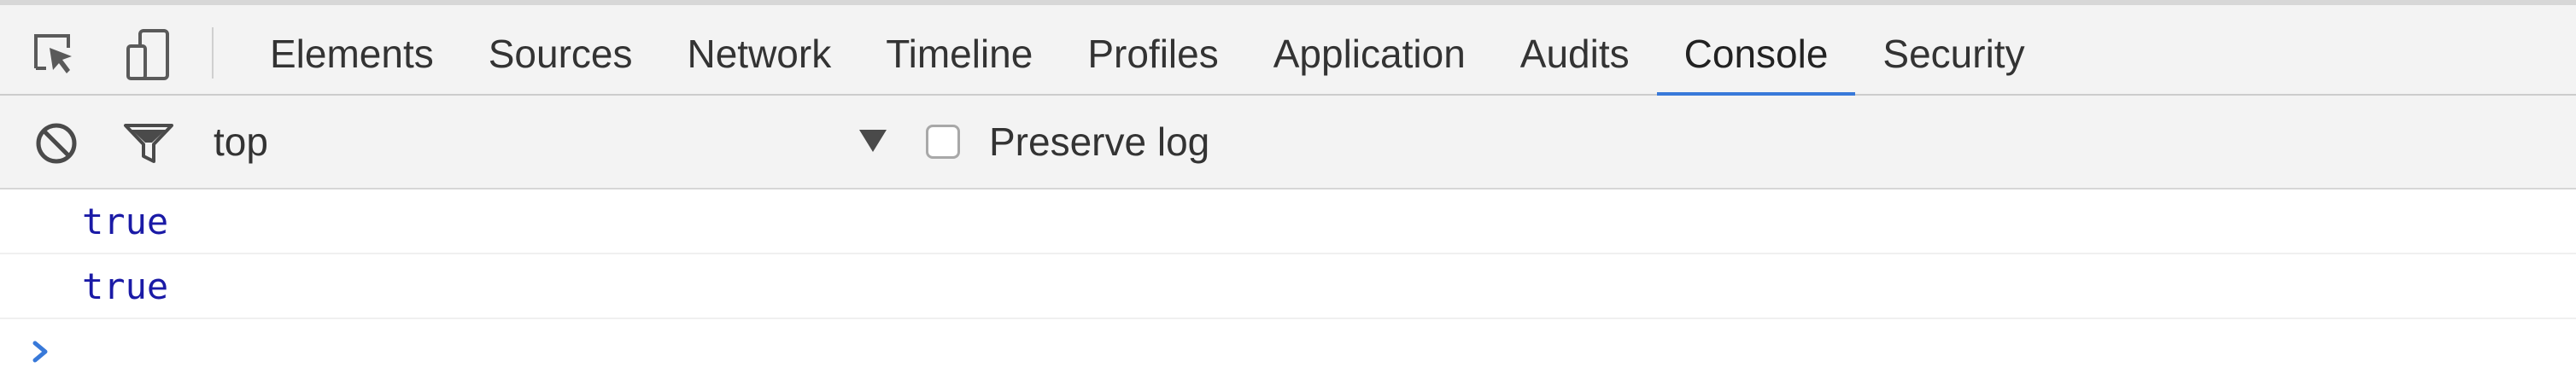  I want to click on device-toolbar-icon, so click(149, 55).